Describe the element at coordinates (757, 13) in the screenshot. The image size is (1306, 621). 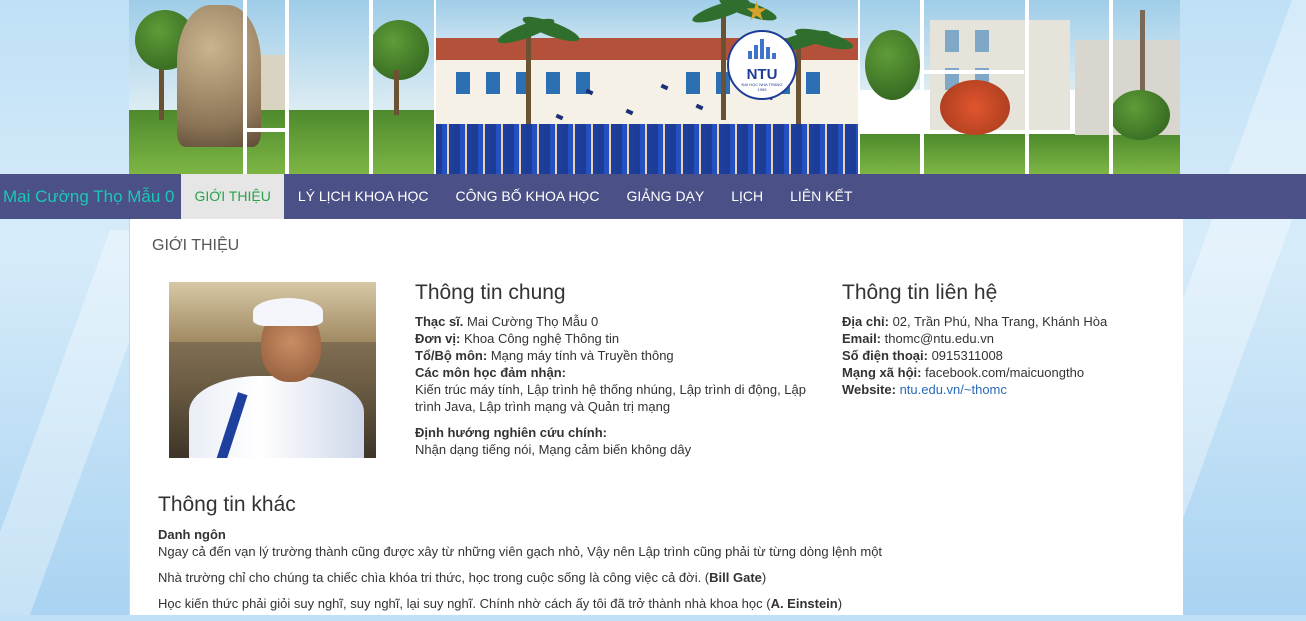
I see `star-icon: ★` at that location.